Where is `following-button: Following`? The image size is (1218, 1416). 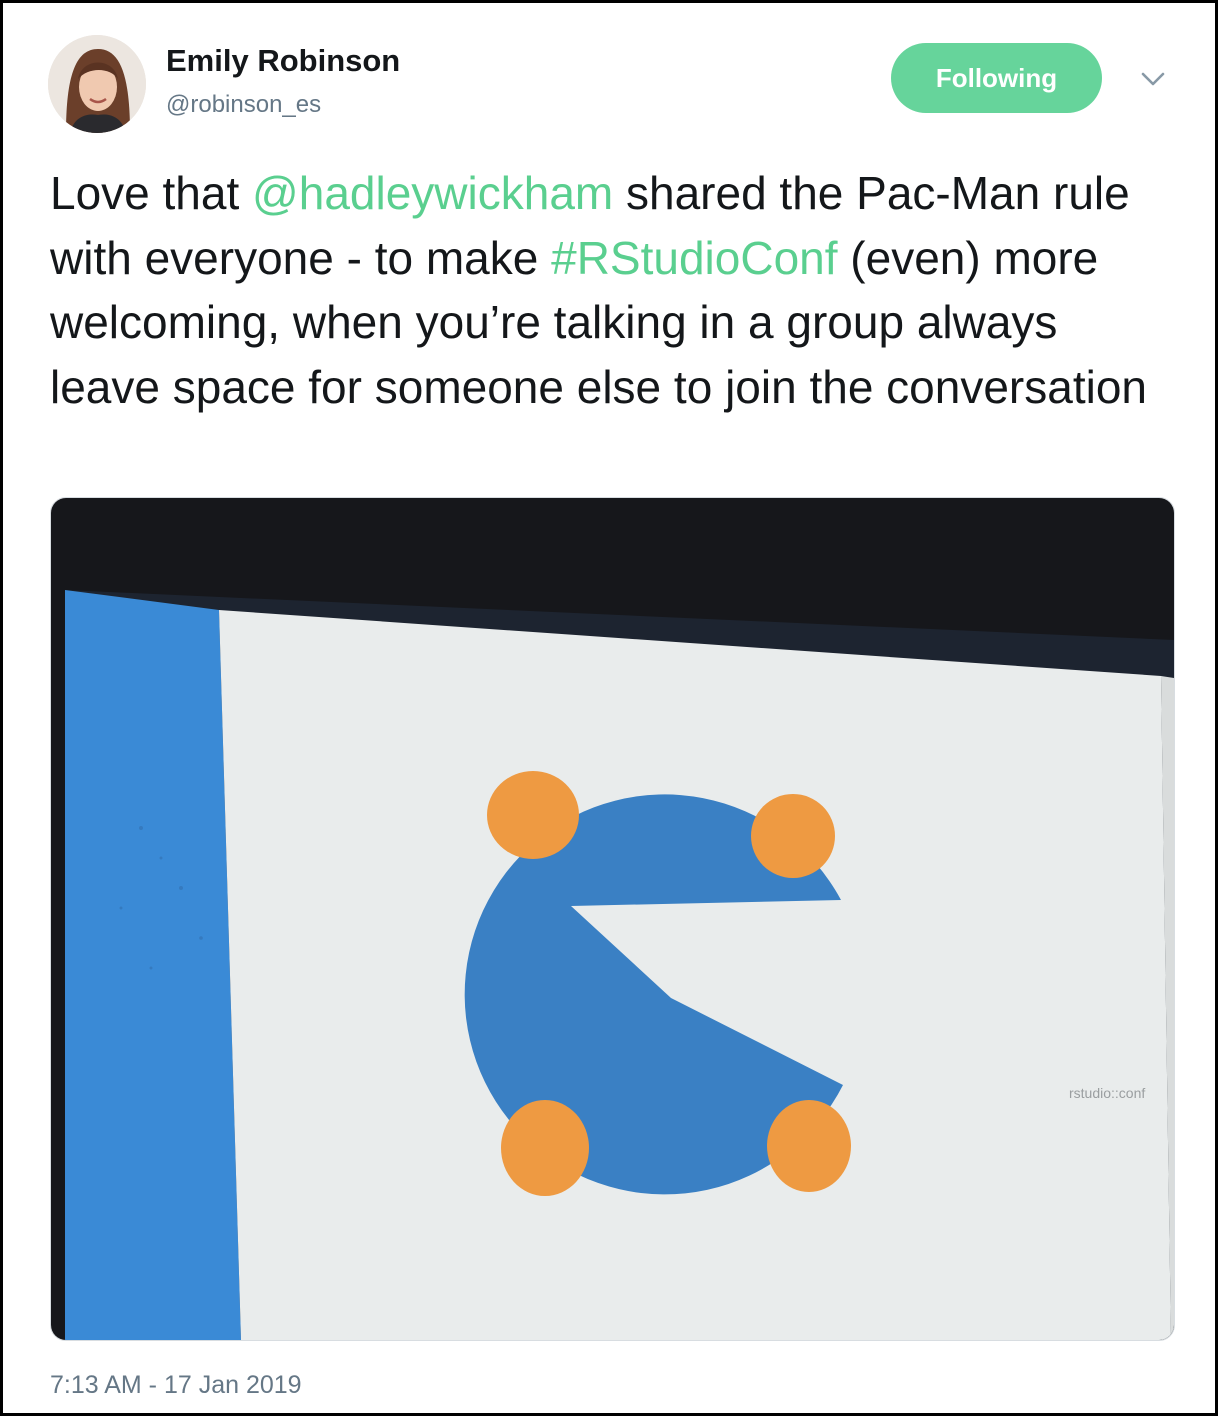 following-button: Following is located at coordinates (996, 78).